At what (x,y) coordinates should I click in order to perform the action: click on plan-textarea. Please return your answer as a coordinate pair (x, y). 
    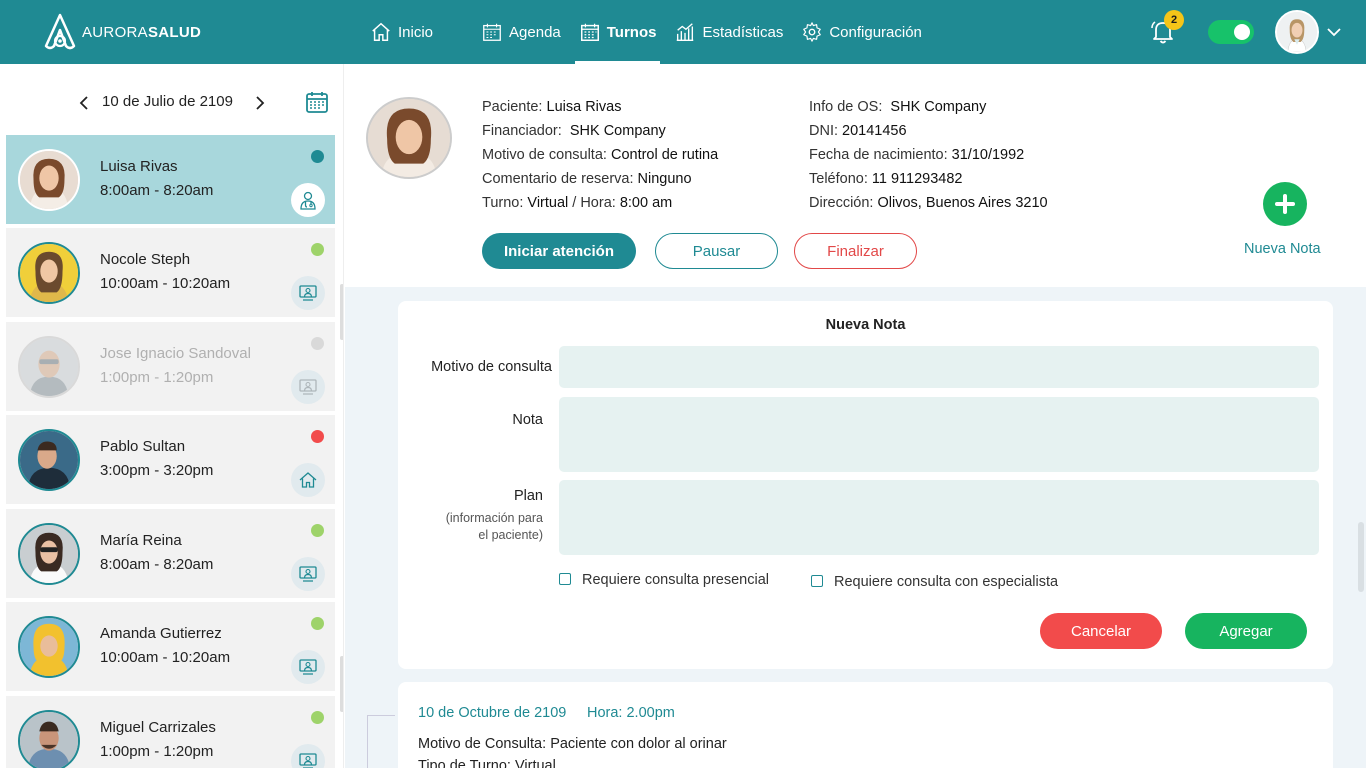
    Looking at the image, I should click on (939, 517).